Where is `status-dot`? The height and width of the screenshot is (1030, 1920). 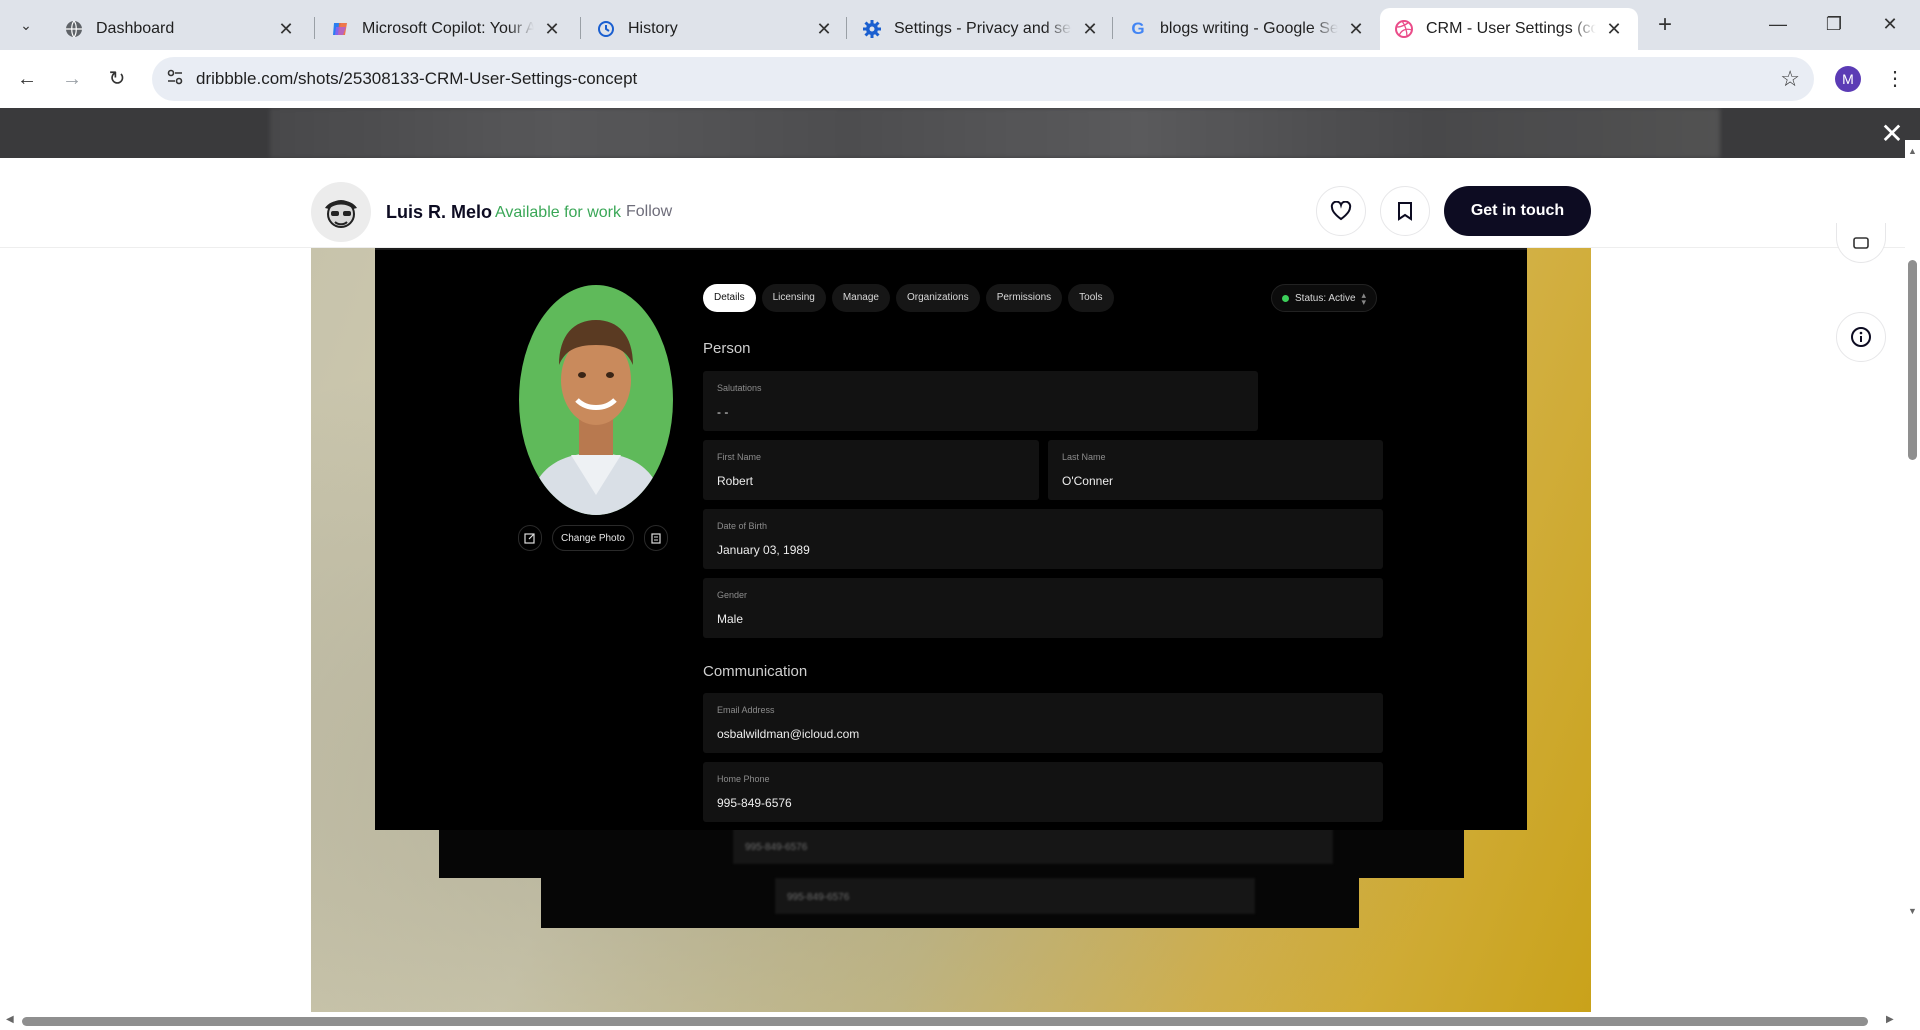
status-dot is located at coordinates (1285, 298).